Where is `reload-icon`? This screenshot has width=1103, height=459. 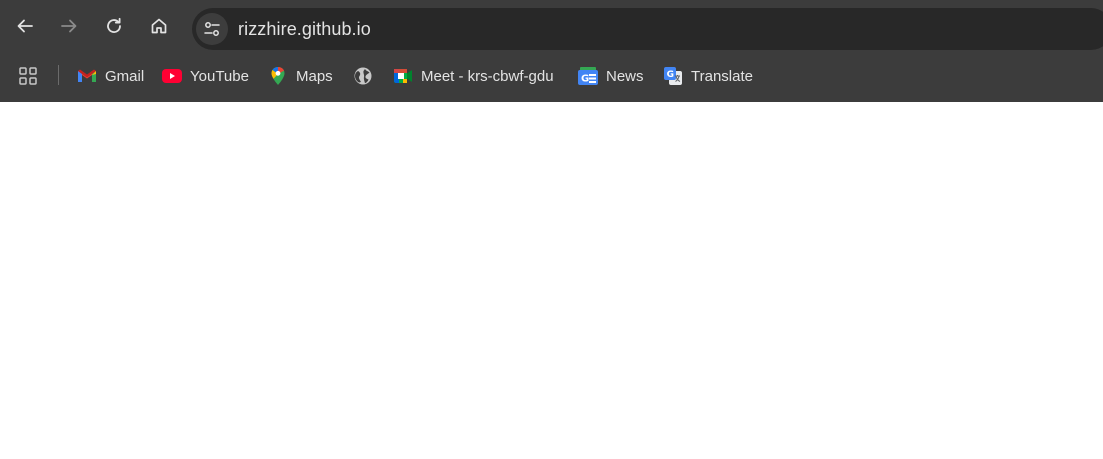
reload-icon is located at coordinates (114, 25).